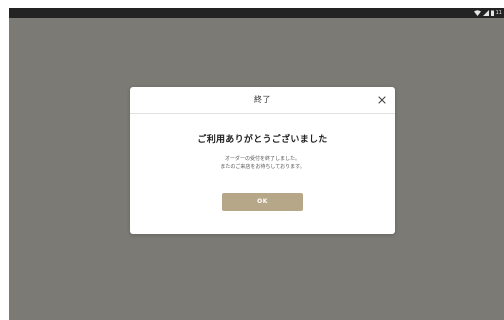 This screenshot has width=504, height=320. Describe the element at coordinates (382, 100) in the screenshot. I see `close-icon` at that location.